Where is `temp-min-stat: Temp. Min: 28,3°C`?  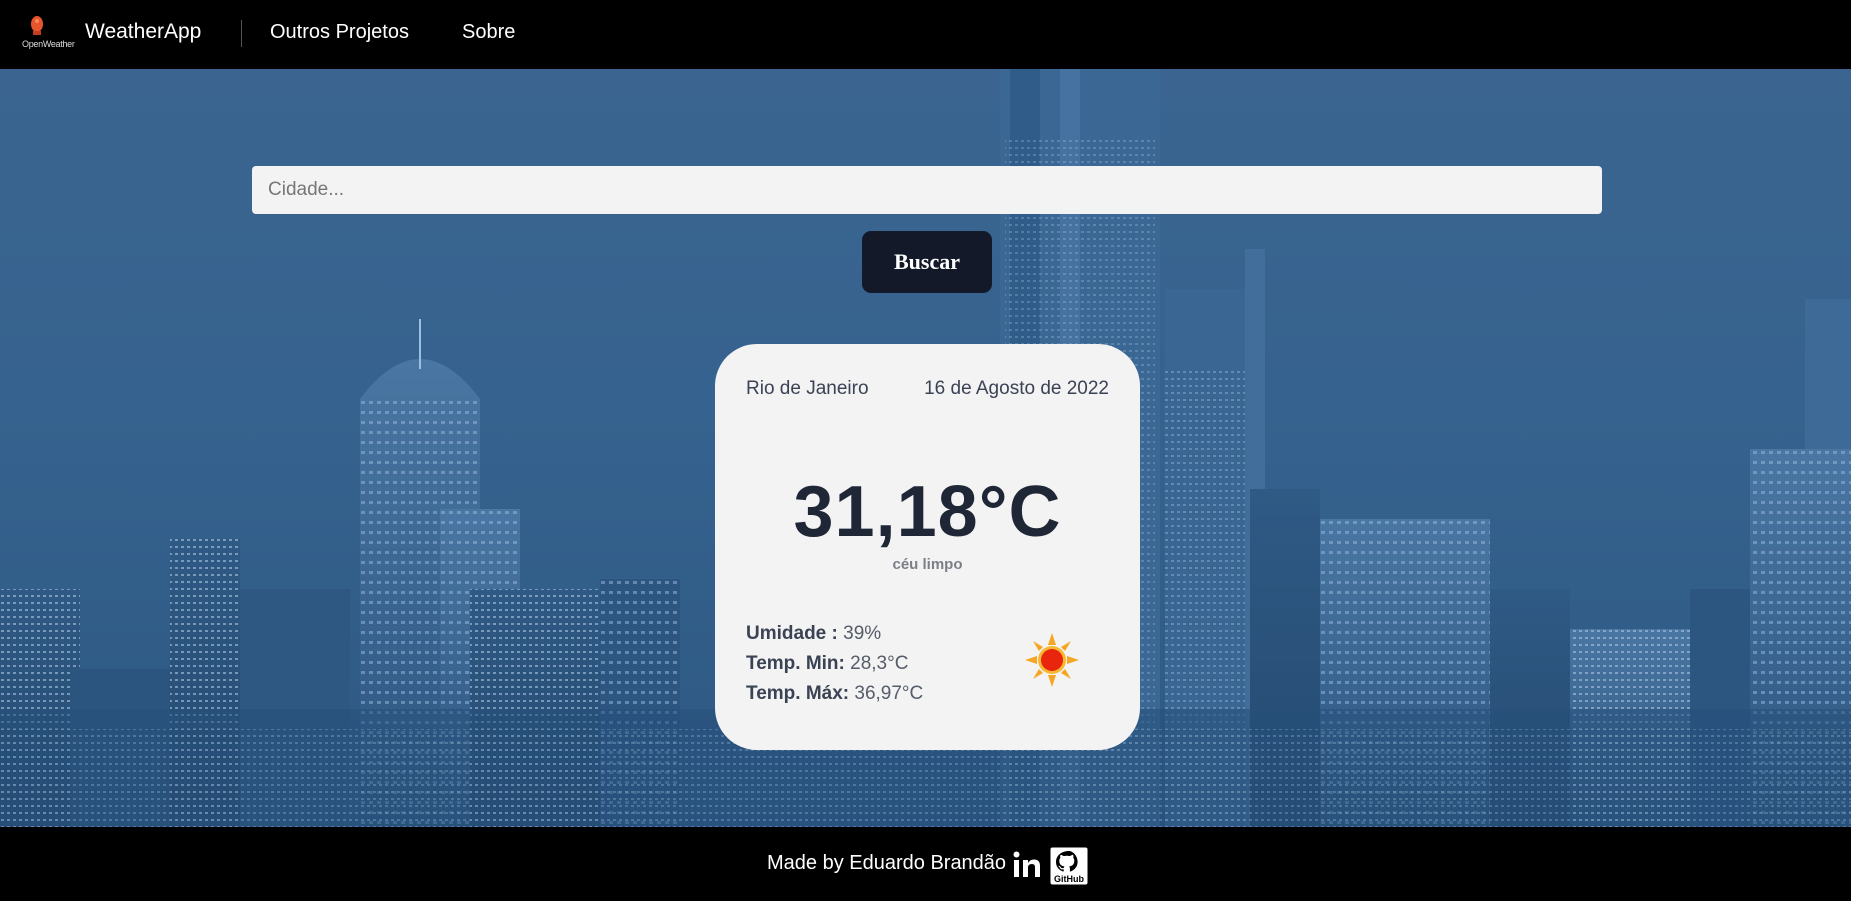 temp-min-stat: Temp. Min: 28,3°C is located at coordinates (827, 664).